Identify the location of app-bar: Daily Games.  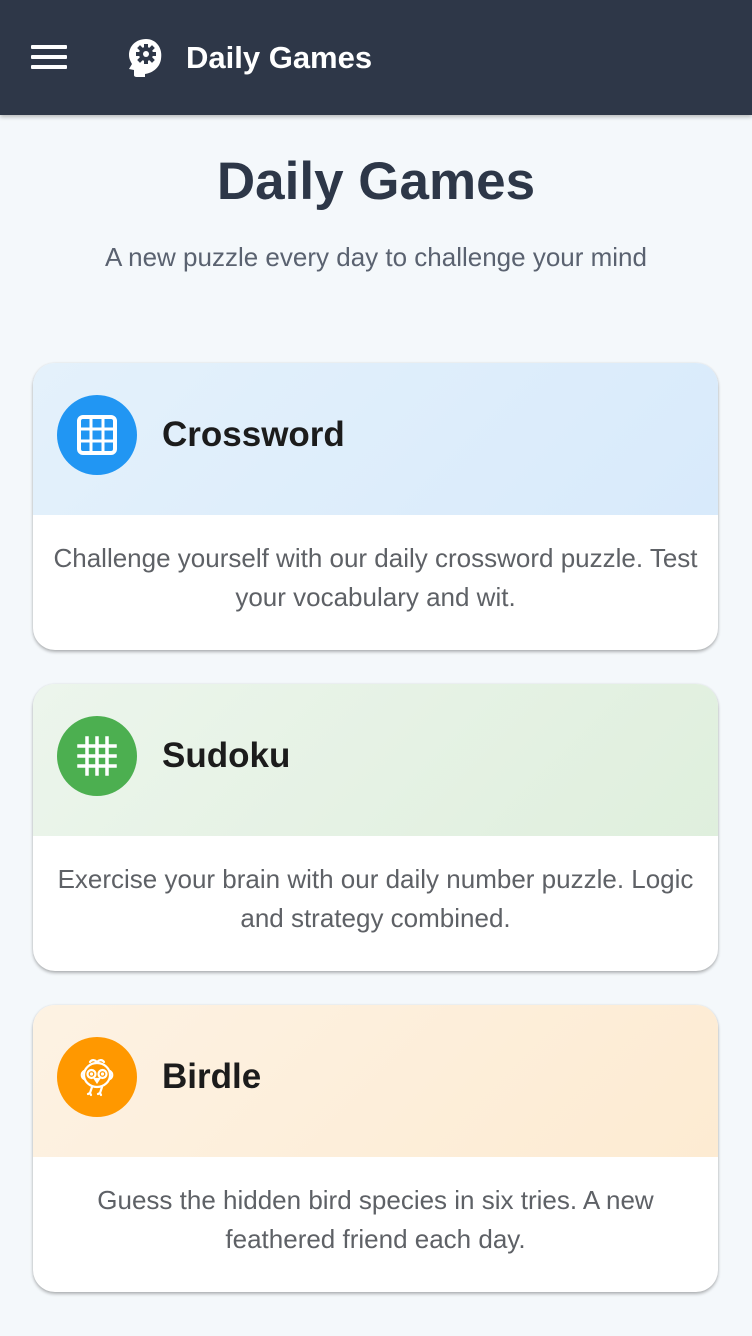
(376, 57).